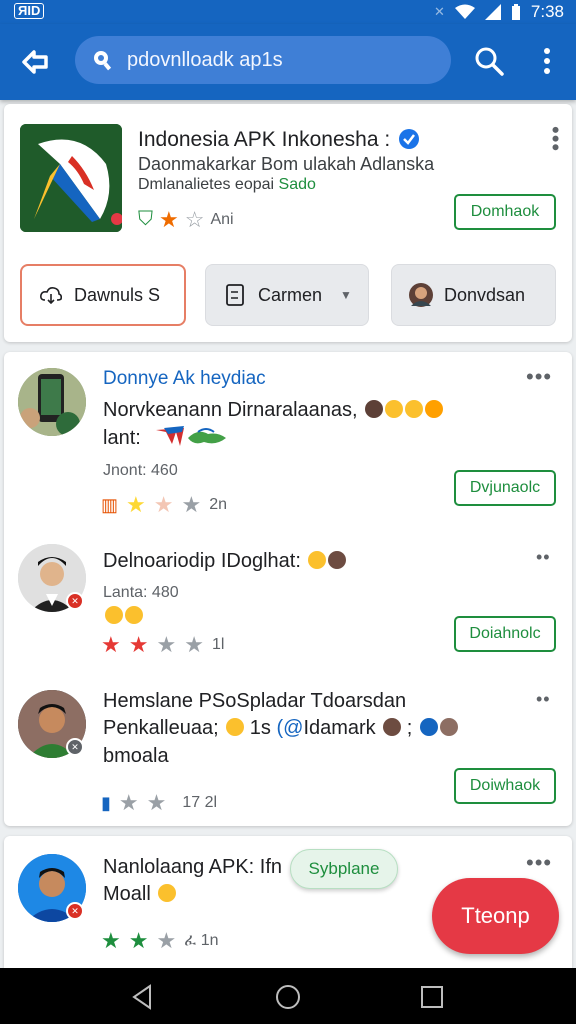 The width and height of the screenshot is (576, 1024). I want to click on chip-downloads: Dawnuls S, so click(103, 295).